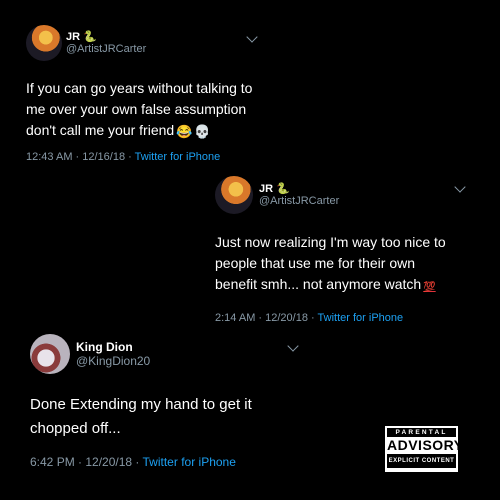  What do you see at coordinates (421, 432) in the screenshot?
I see `advisory-top-text: PARENTAL` at bounding box center [421, 432].